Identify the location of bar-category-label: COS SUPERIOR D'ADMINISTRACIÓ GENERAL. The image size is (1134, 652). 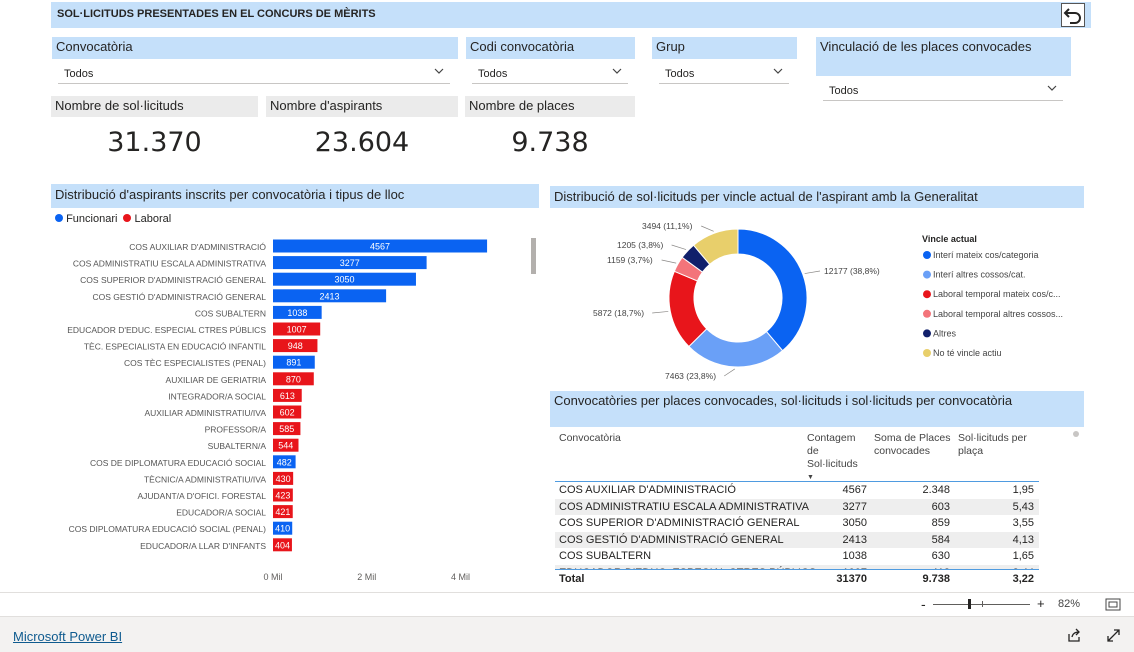
(173, 280).